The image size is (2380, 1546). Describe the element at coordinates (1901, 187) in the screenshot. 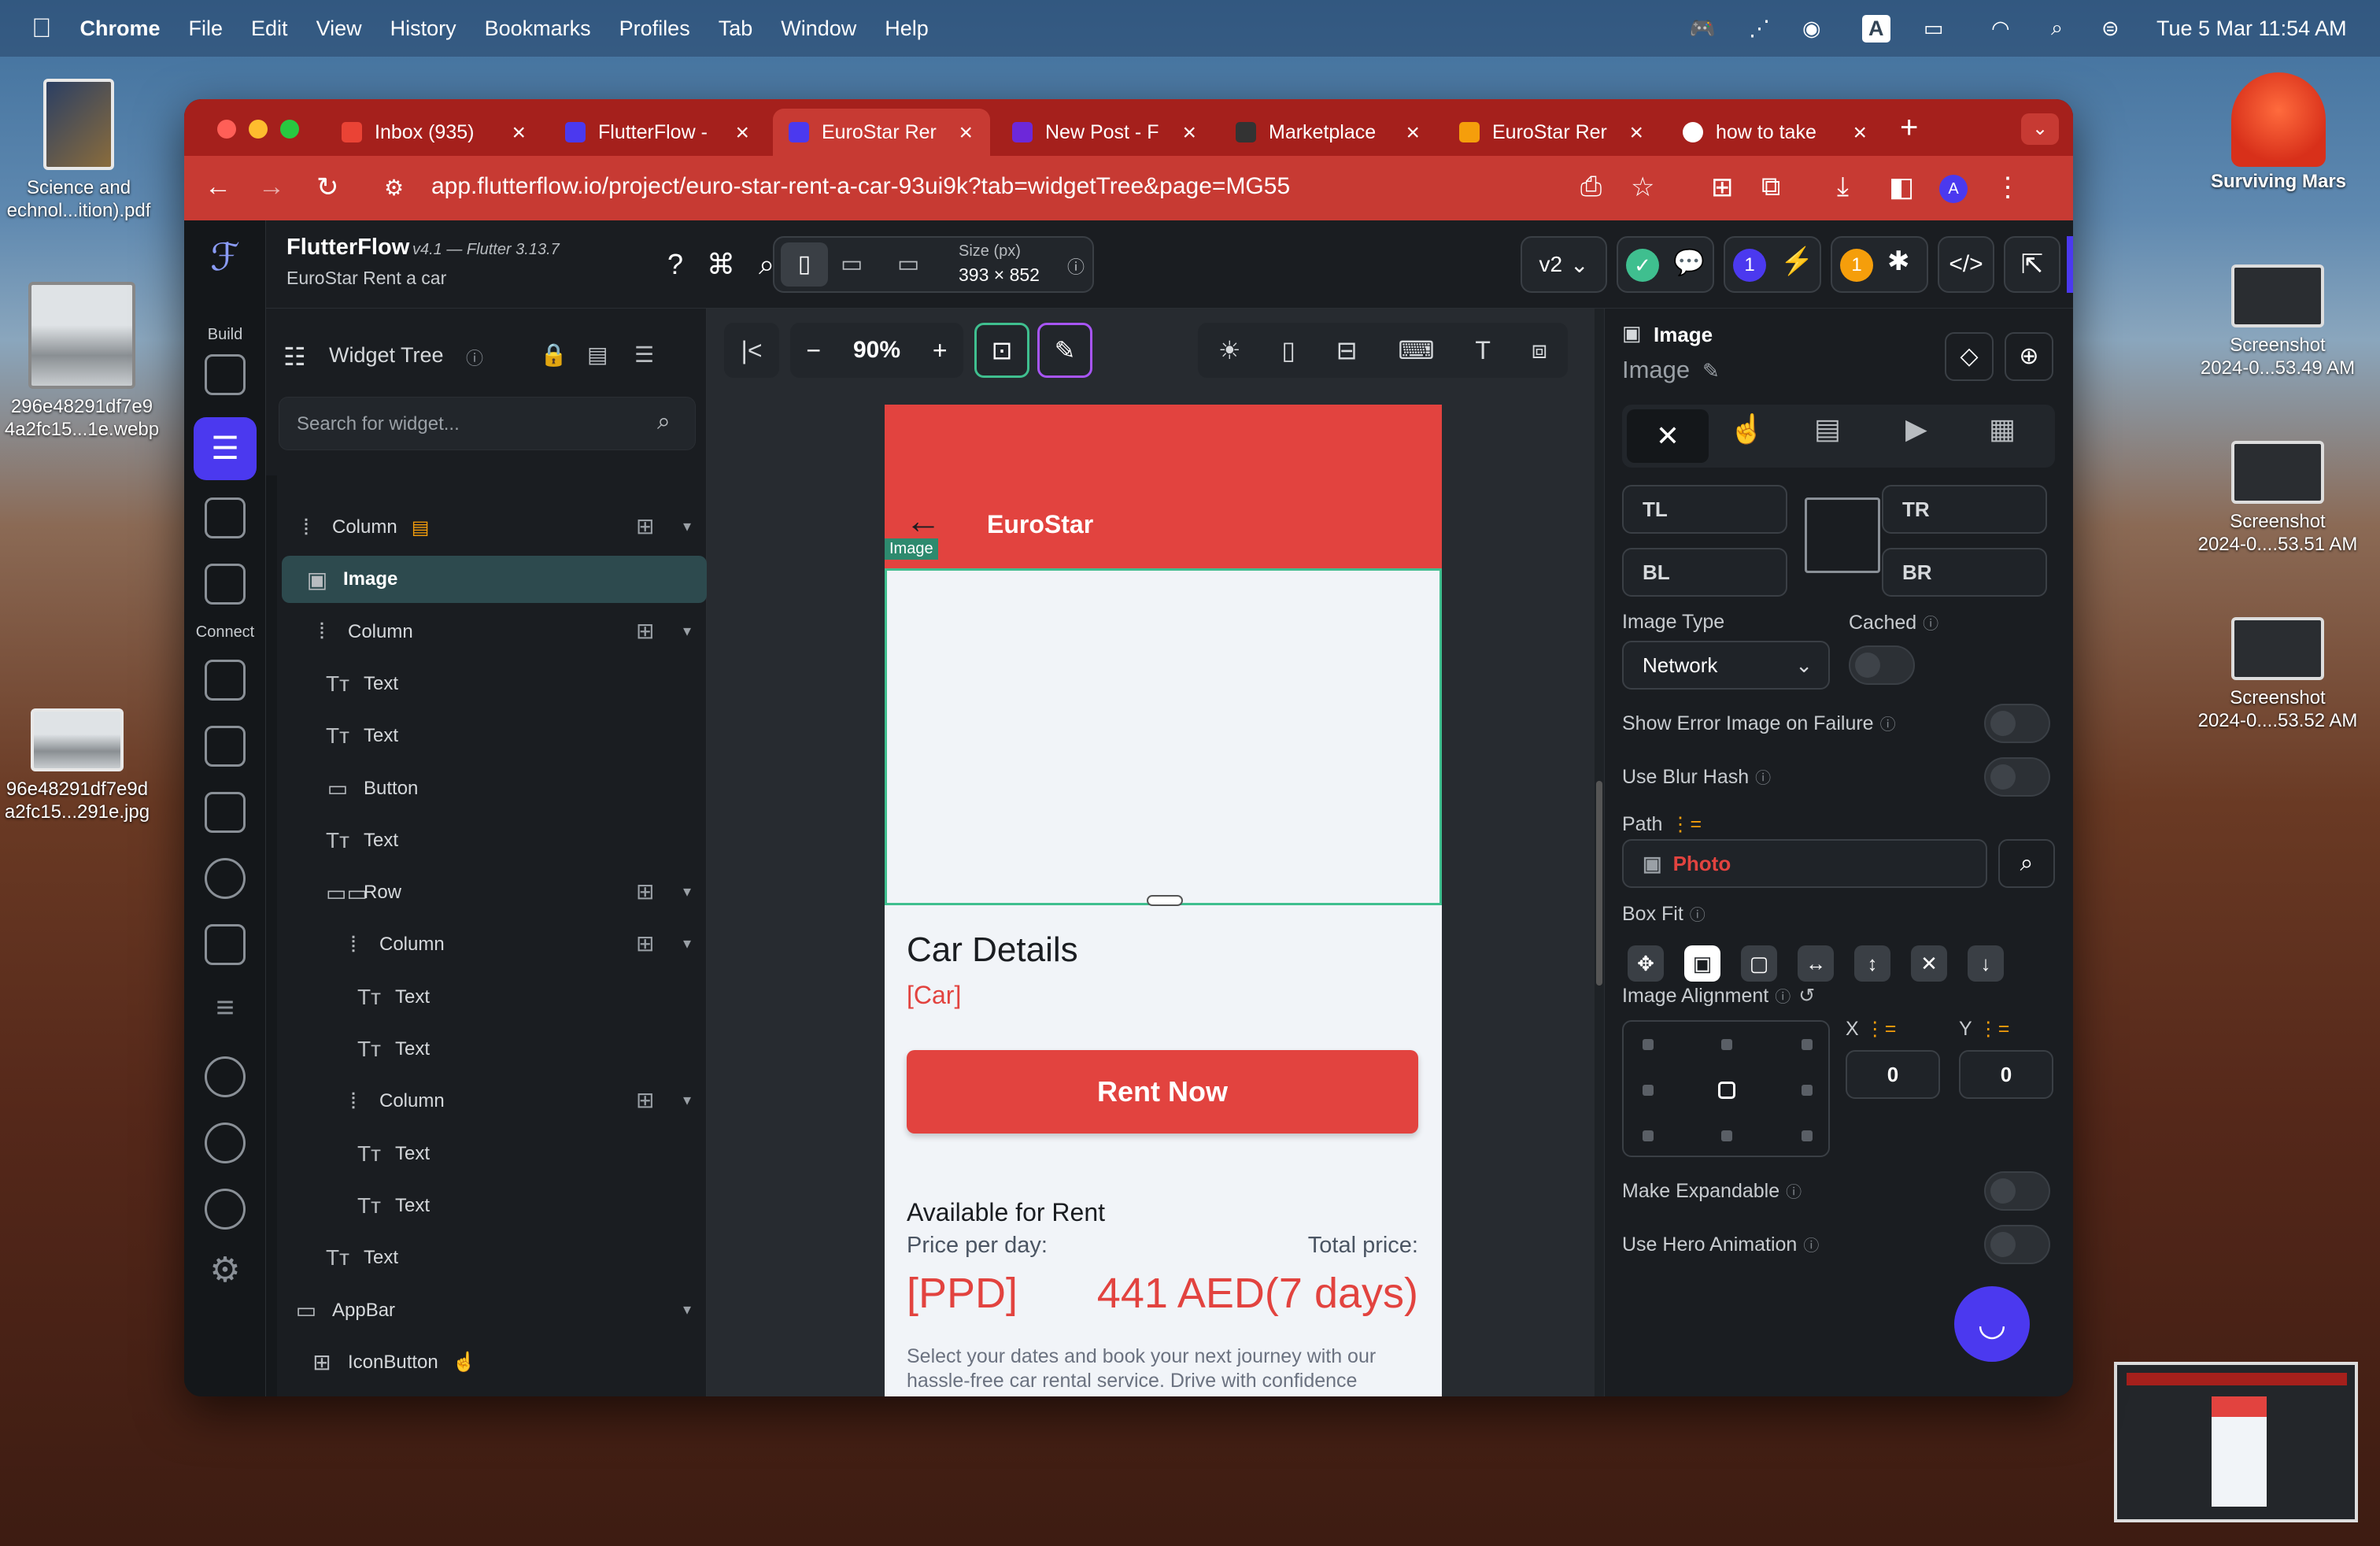

I see `side-panel-icon: ◧` at that location.